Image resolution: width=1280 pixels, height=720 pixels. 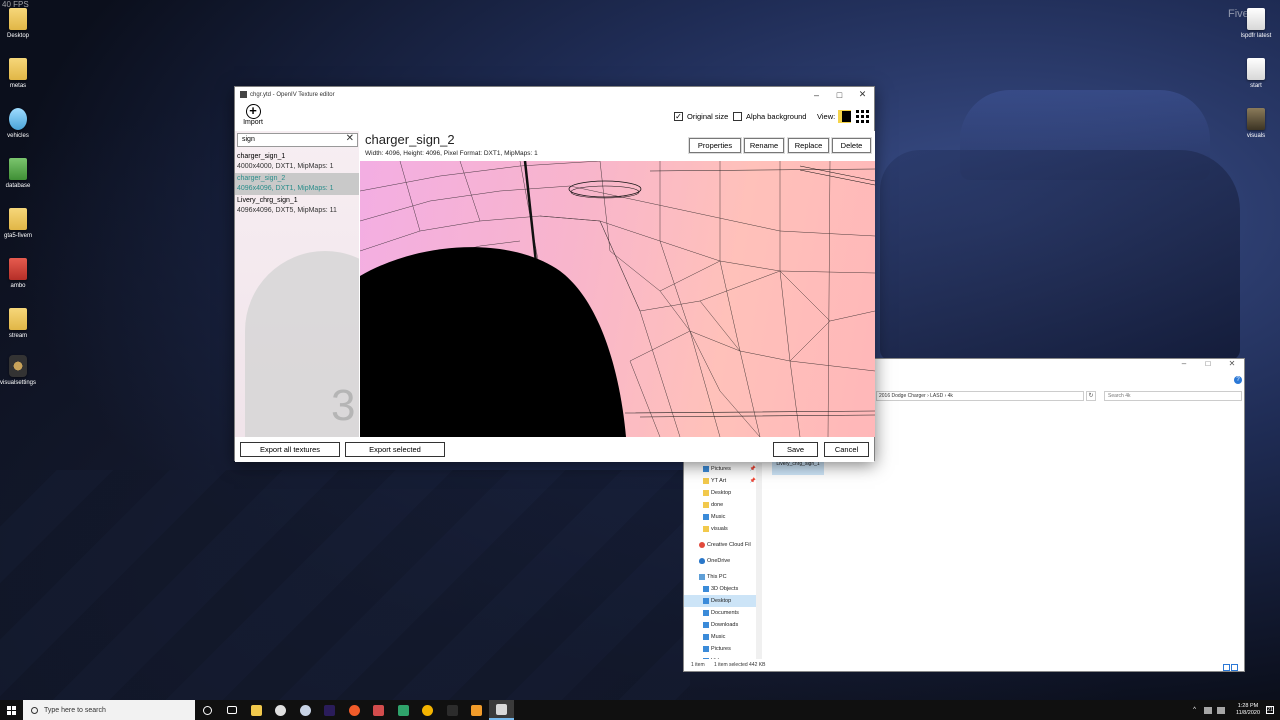 I want to click on rockstar-taskbar-button, so click(x=281, y=710).